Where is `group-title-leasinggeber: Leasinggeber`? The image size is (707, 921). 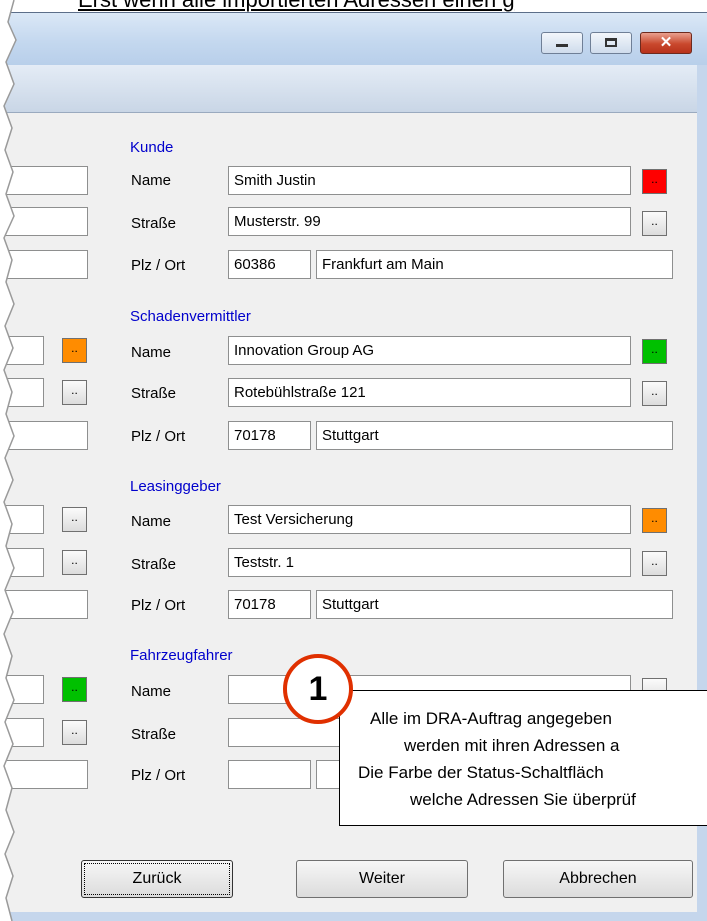 group-title-leasinggeber: Leasinggeber is located at coordinates (175, 486).